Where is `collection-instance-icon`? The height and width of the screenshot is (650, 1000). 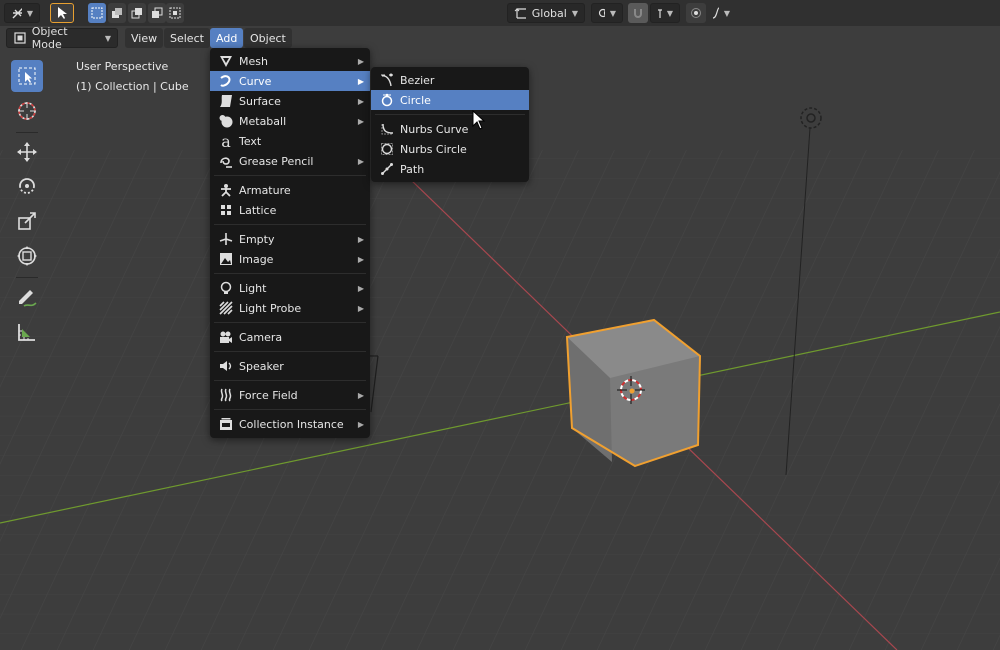 collection-instance-icon is located at coordinates (226, 424).